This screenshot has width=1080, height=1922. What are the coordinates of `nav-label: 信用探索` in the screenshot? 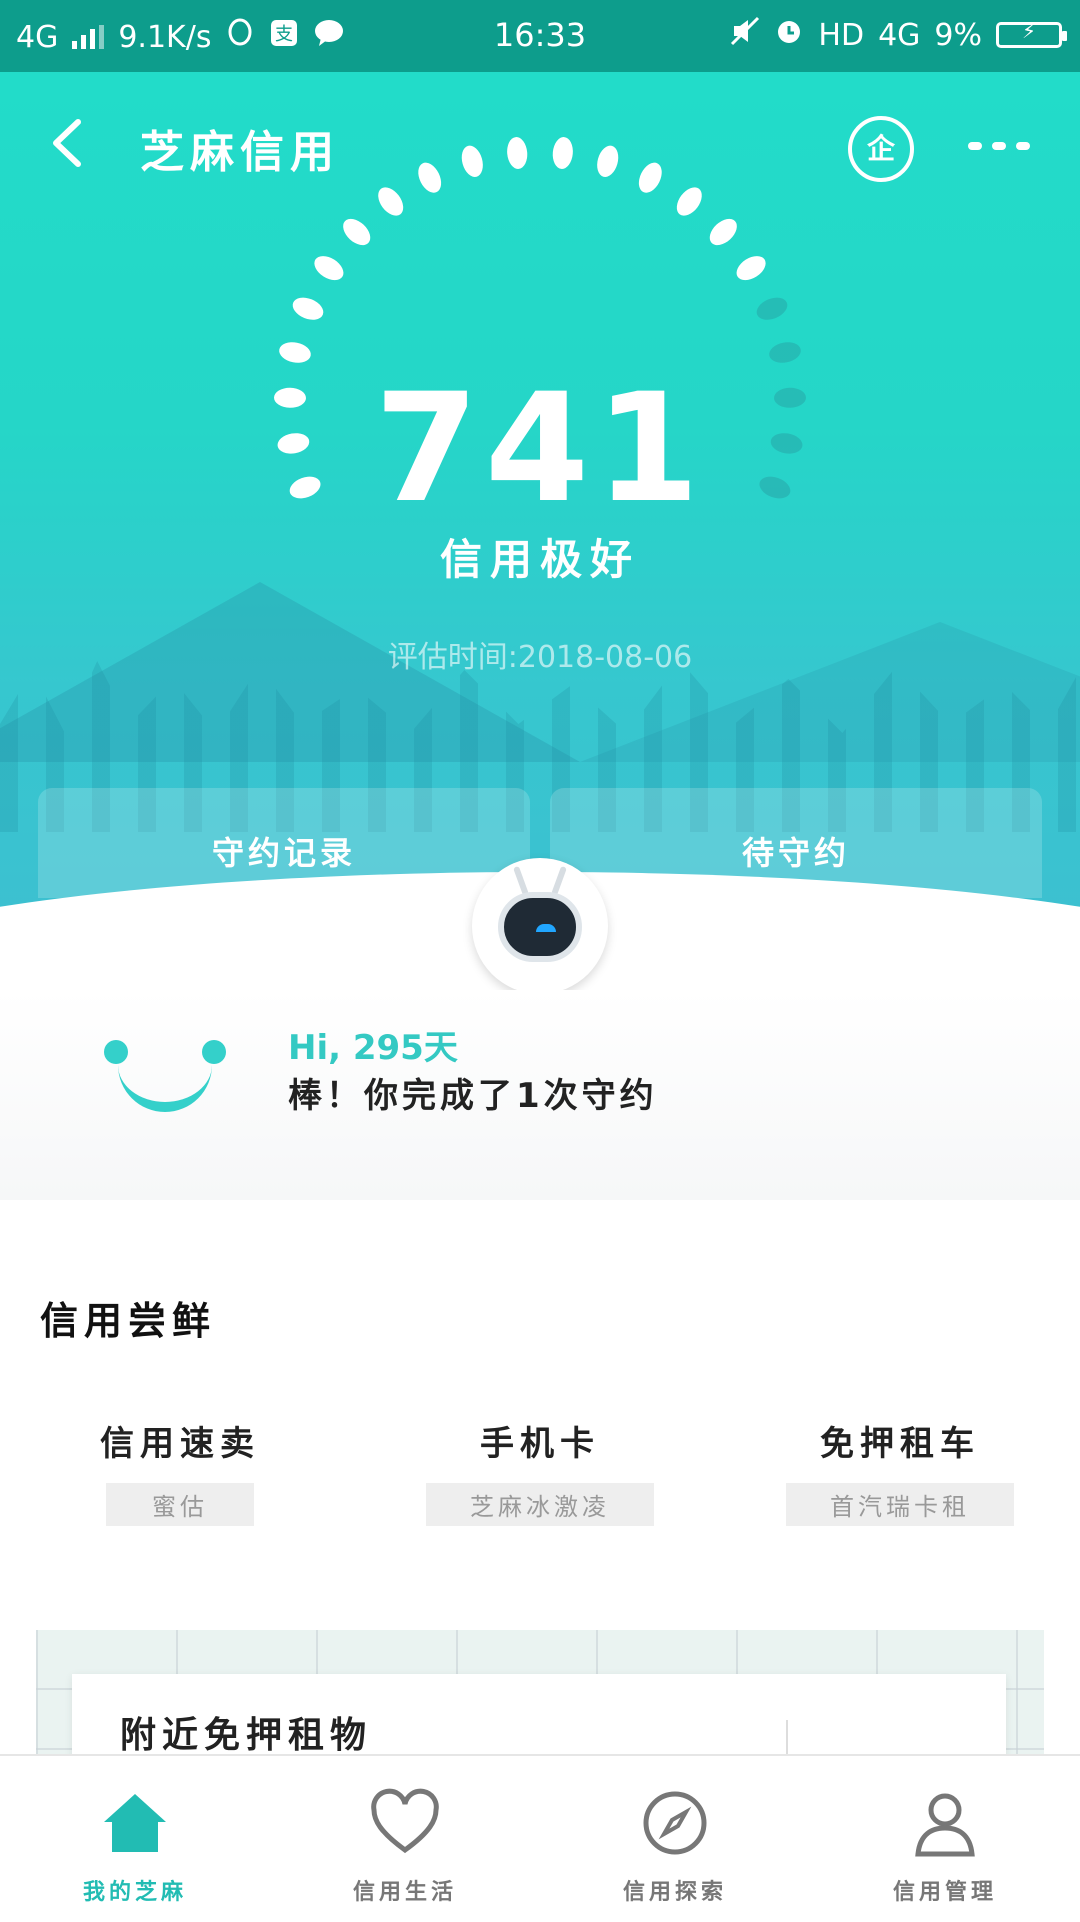 It's located at (674, 1892).